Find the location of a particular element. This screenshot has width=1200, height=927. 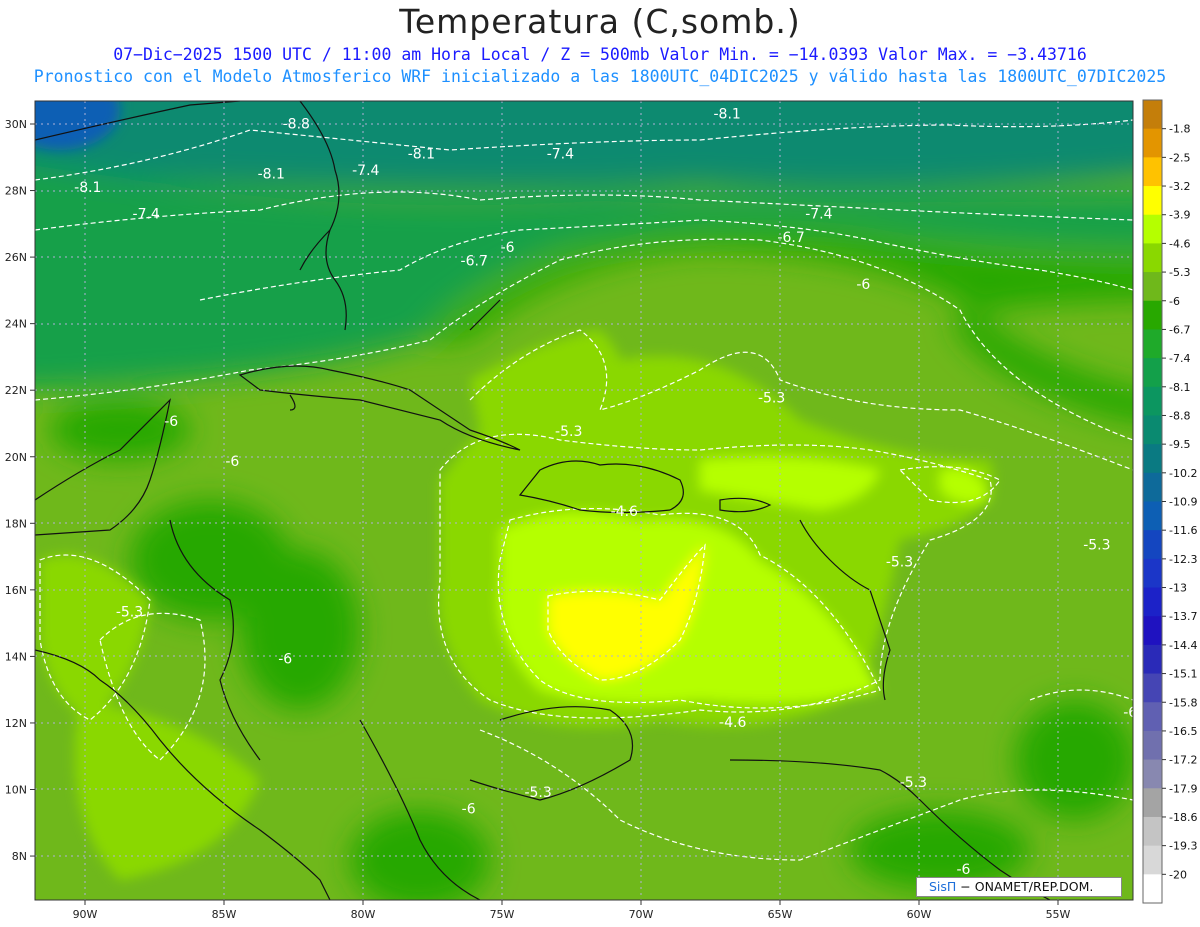

colorbar-label: -13 is located at coordinates (1178, 588).